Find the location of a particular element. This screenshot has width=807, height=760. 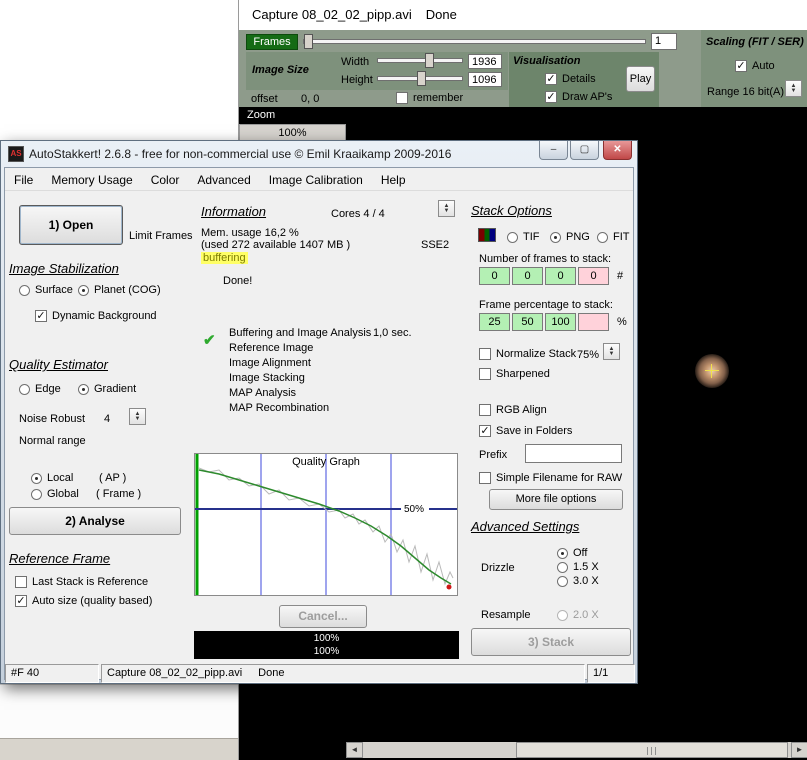

radio-png: PNG is located at coordinates (570, 237).